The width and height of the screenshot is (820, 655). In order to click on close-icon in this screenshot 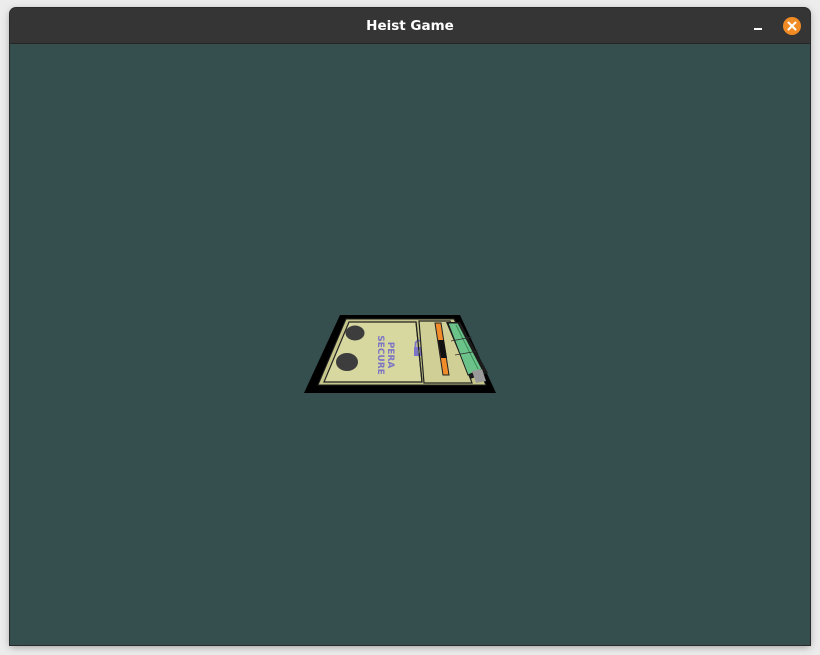, I will do `click(792, 26)`.